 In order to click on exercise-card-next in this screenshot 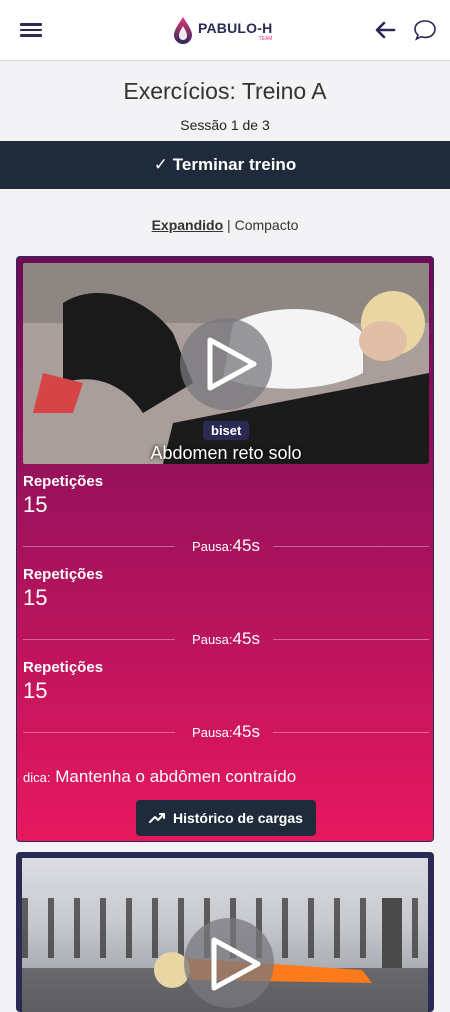, I will do `click(225, 932)`.